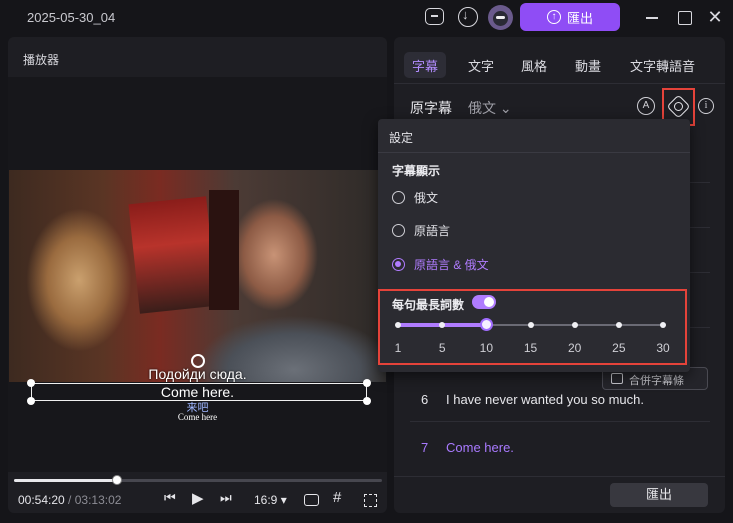 The image size is (733, 523). I want to click on subtitle-english: Come here., so click(197, 392).